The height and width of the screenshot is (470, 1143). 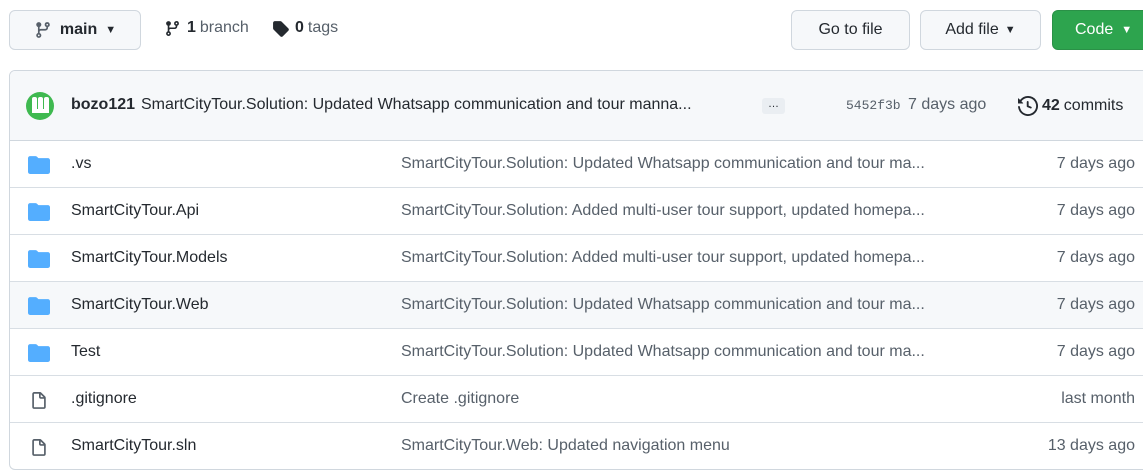 What do you see at coordinates (103, 105) in the screenshot?
I see `commit-author-link: bozo121` at bounding box center [103, 105].